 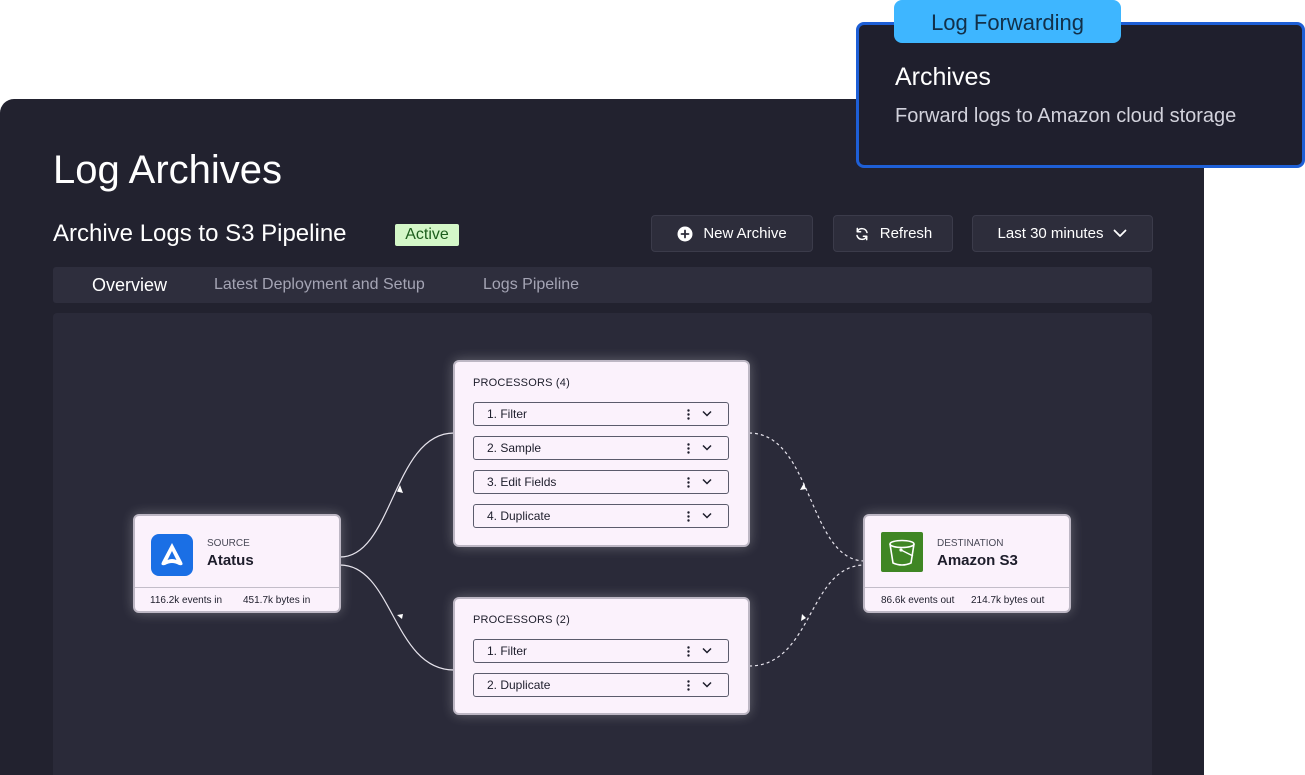 I want to click on refresh-button: Refresh, so click(x=893, y=233).